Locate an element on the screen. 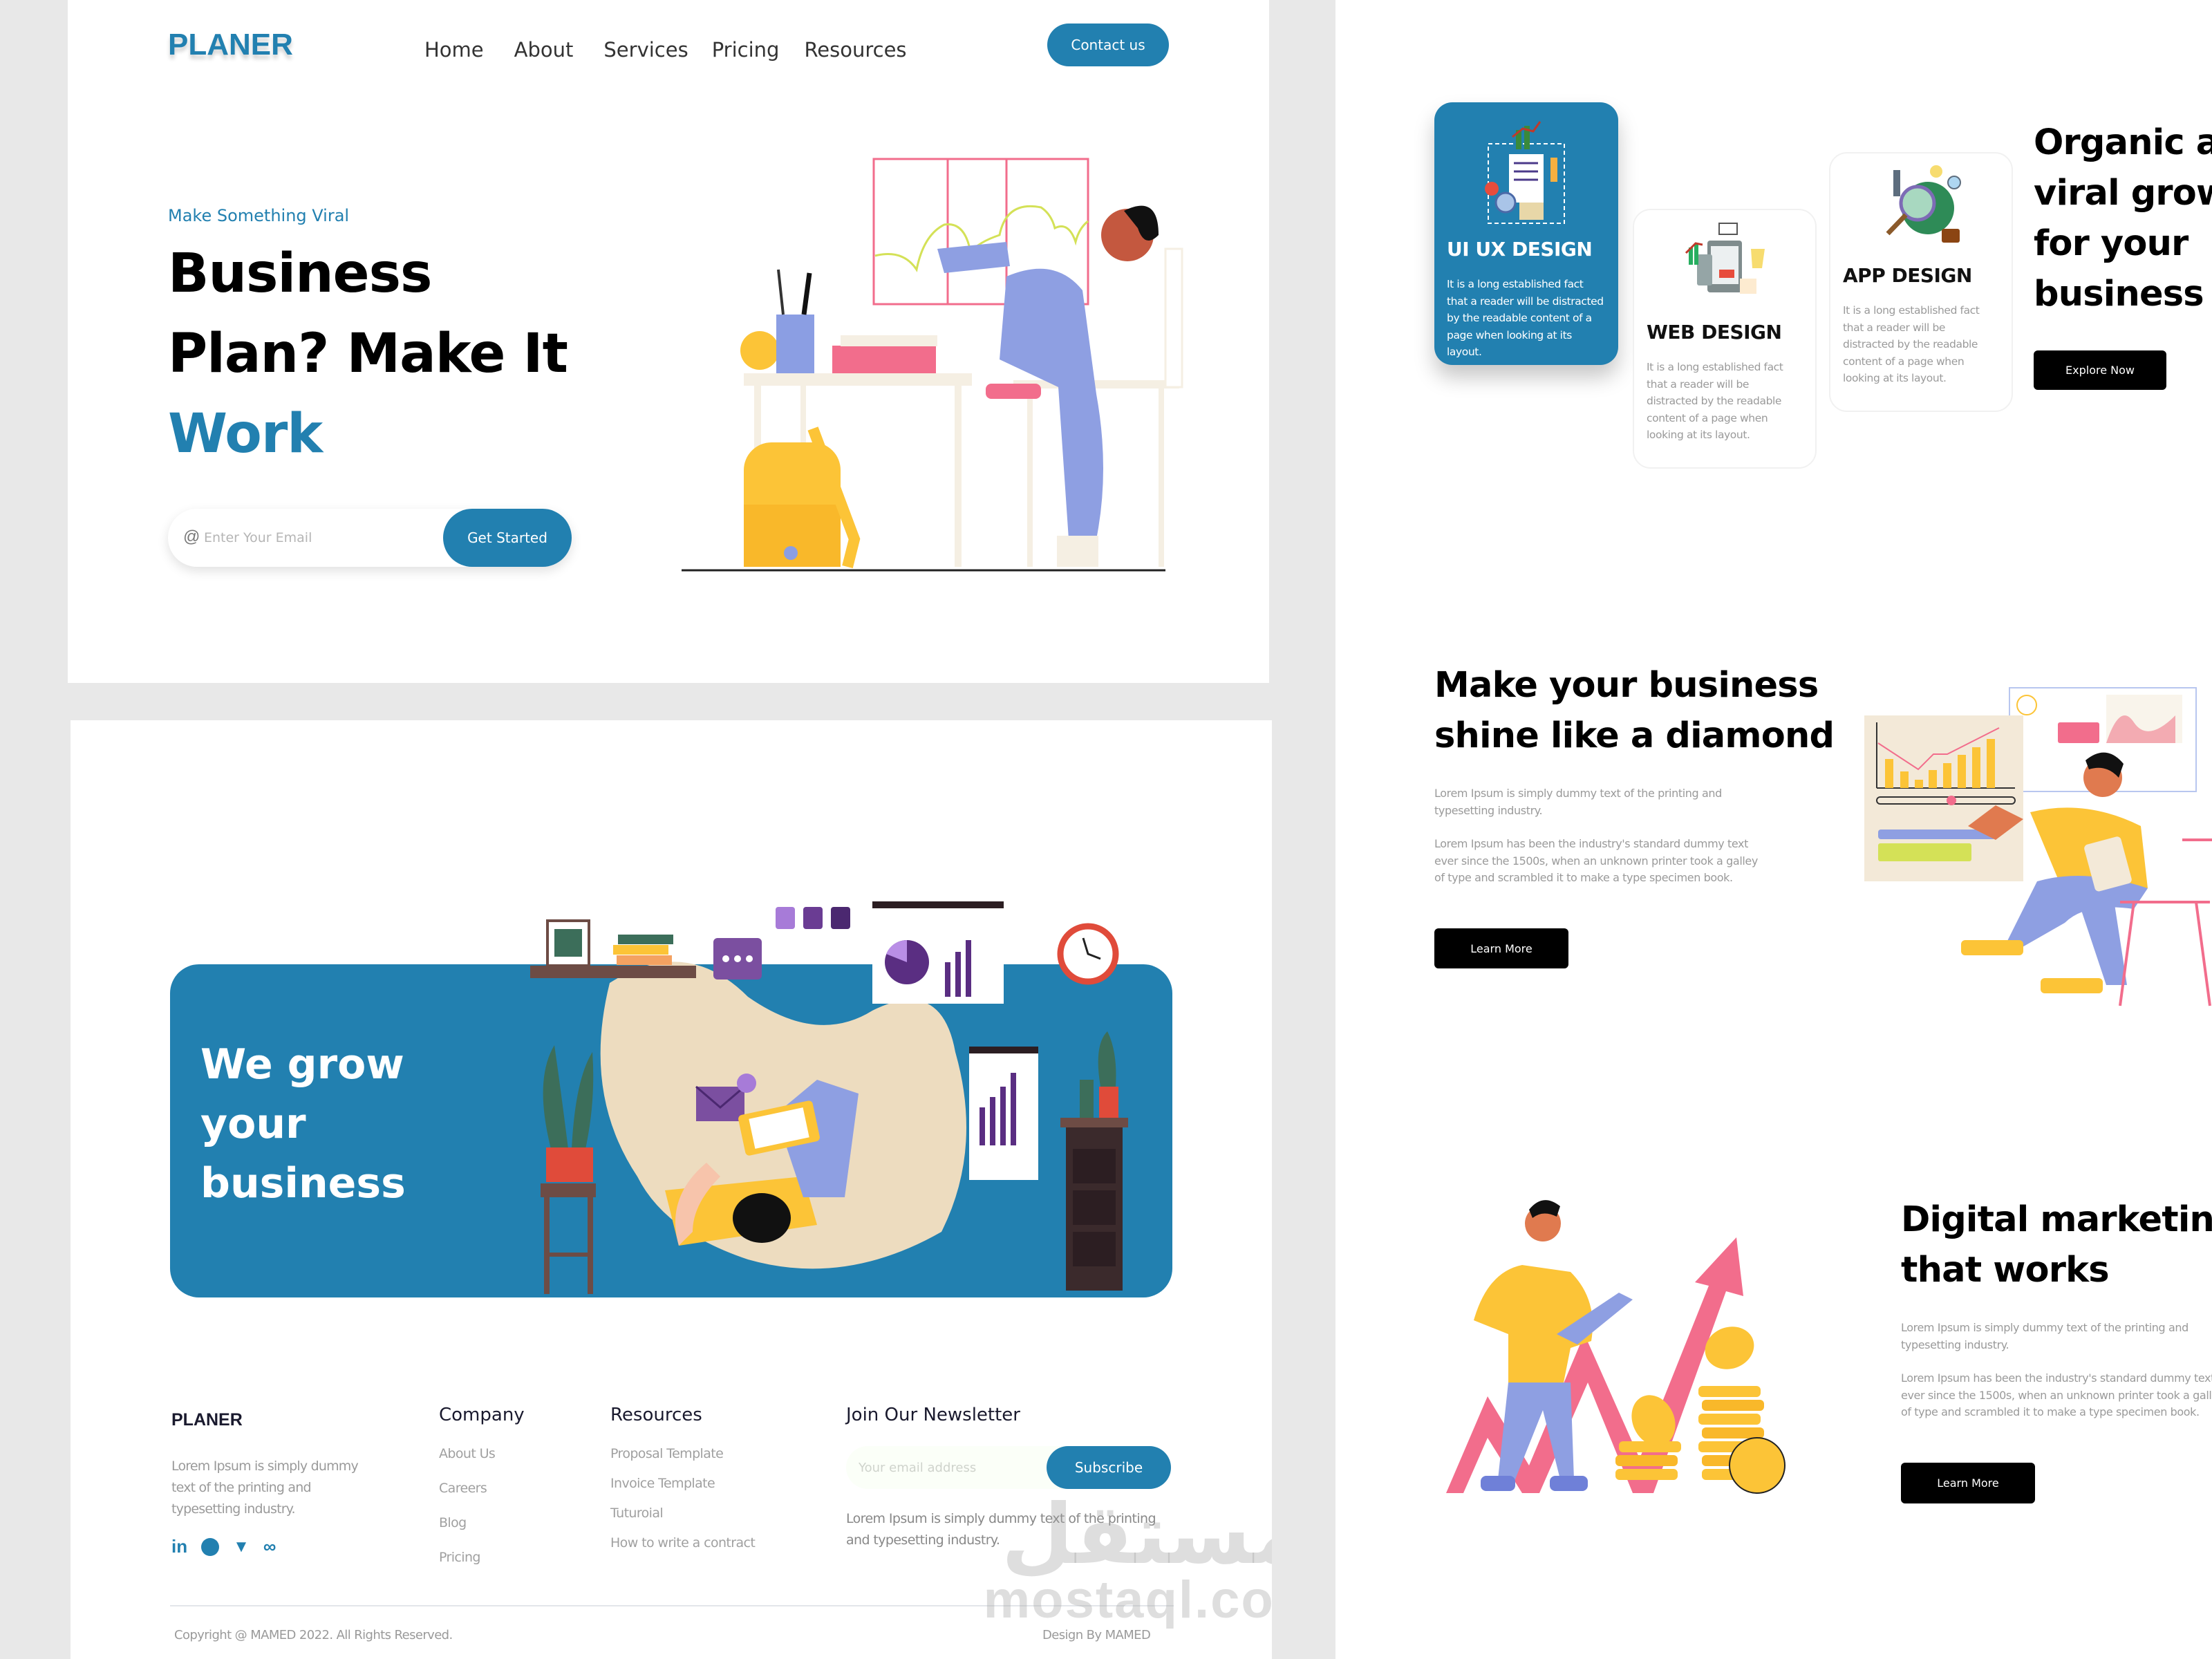  web-illustration-icon is located at coordinates (1725, 258).